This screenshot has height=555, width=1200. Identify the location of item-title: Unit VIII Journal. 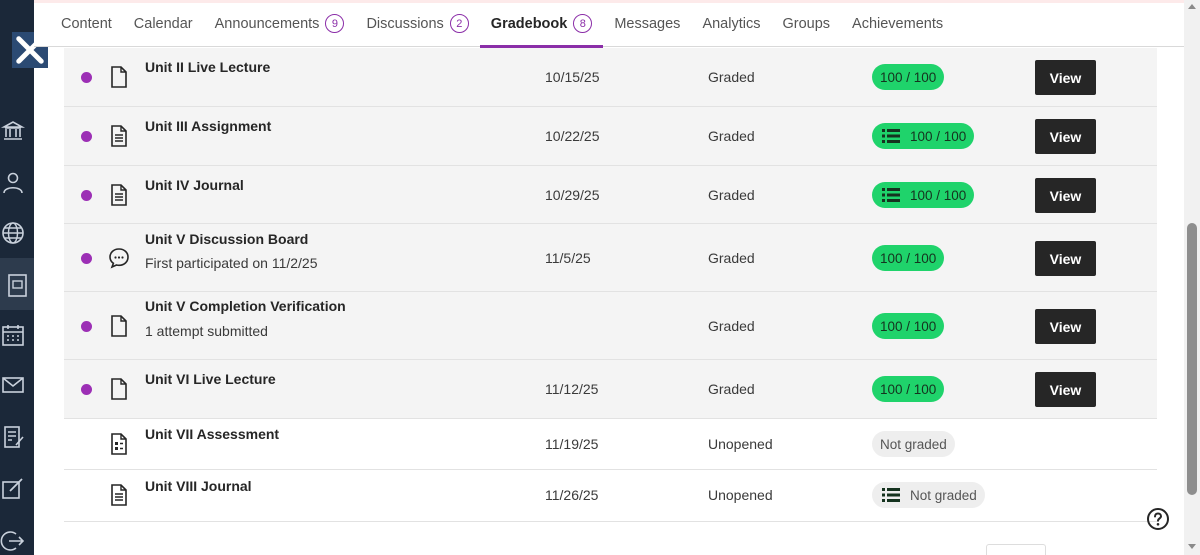
(198, 486).